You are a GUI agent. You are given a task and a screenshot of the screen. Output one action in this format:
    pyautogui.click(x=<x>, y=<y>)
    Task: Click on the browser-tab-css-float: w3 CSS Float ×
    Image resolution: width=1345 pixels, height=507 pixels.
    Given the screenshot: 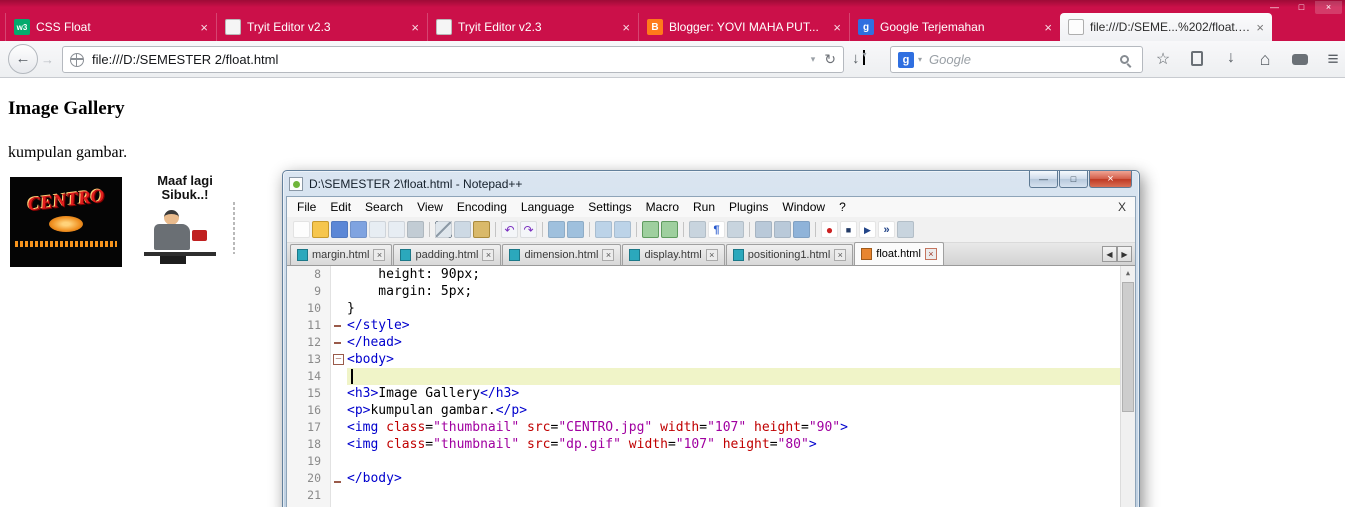 What is the action you would take?
    pyautogui.click(x=110, y=27)
    